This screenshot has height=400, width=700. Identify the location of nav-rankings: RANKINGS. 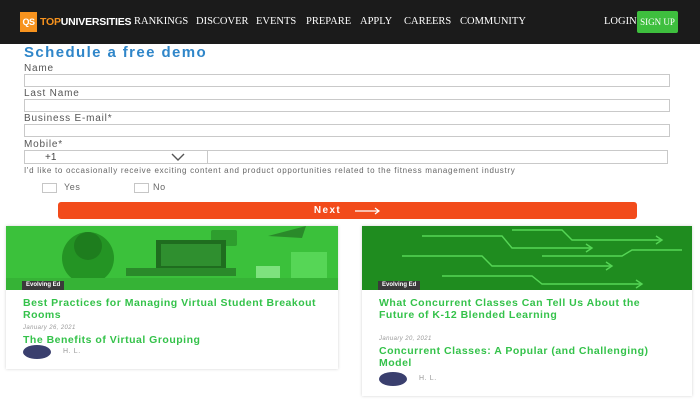
(161, 21).